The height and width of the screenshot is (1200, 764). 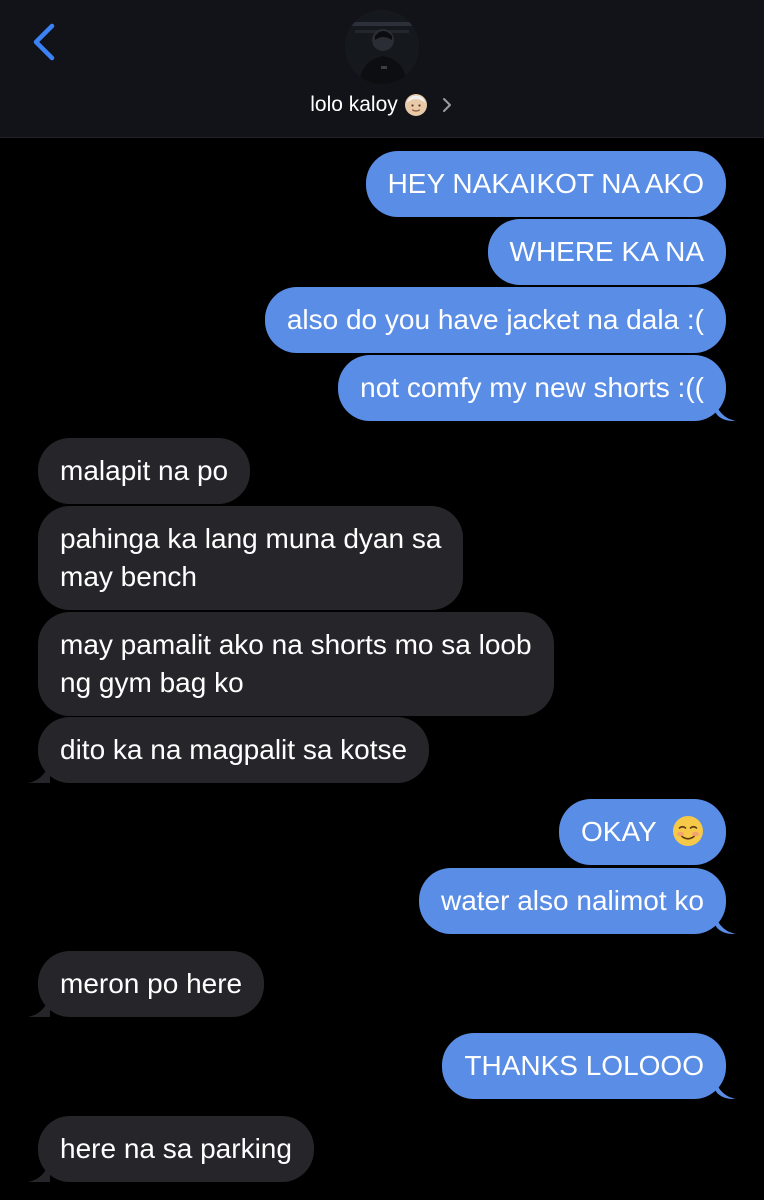 I want to click on contact-name-row: lolo kaloy, so click(x=382, y=105).